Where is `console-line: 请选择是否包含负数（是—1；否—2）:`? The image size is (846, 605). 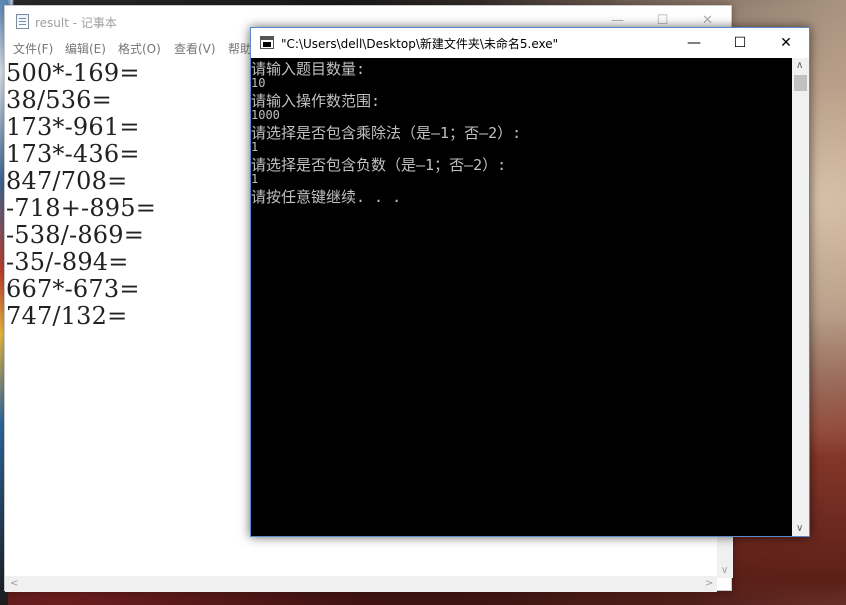
console-line: 请选择是否包含负数（是—1；否—2）: is located at coordinates (379, 165).